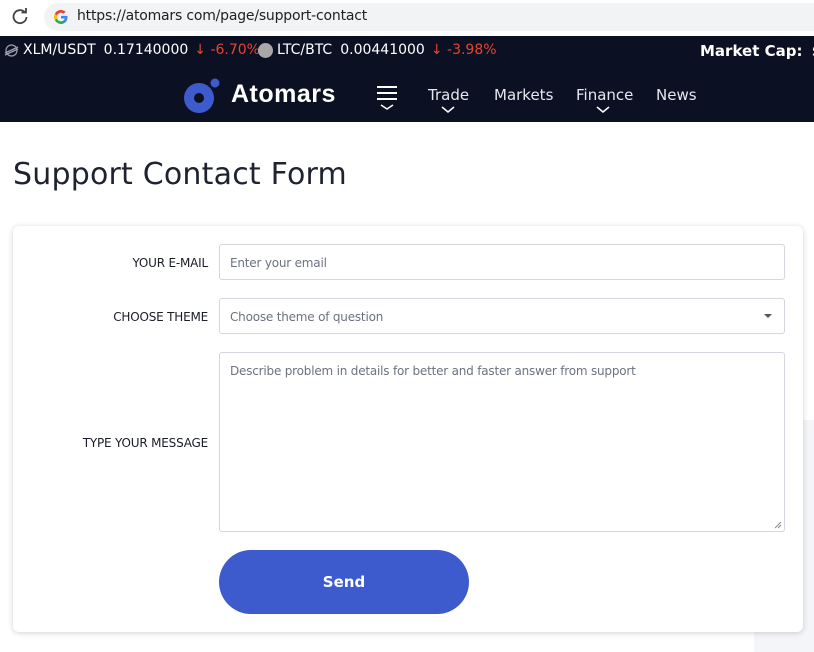 This screenshot has width=814, height=652. Describe the element at coordinates (407, 94) in the screenshot. I see `main-nav: Atomars Trade Markets Finance News` at that location.